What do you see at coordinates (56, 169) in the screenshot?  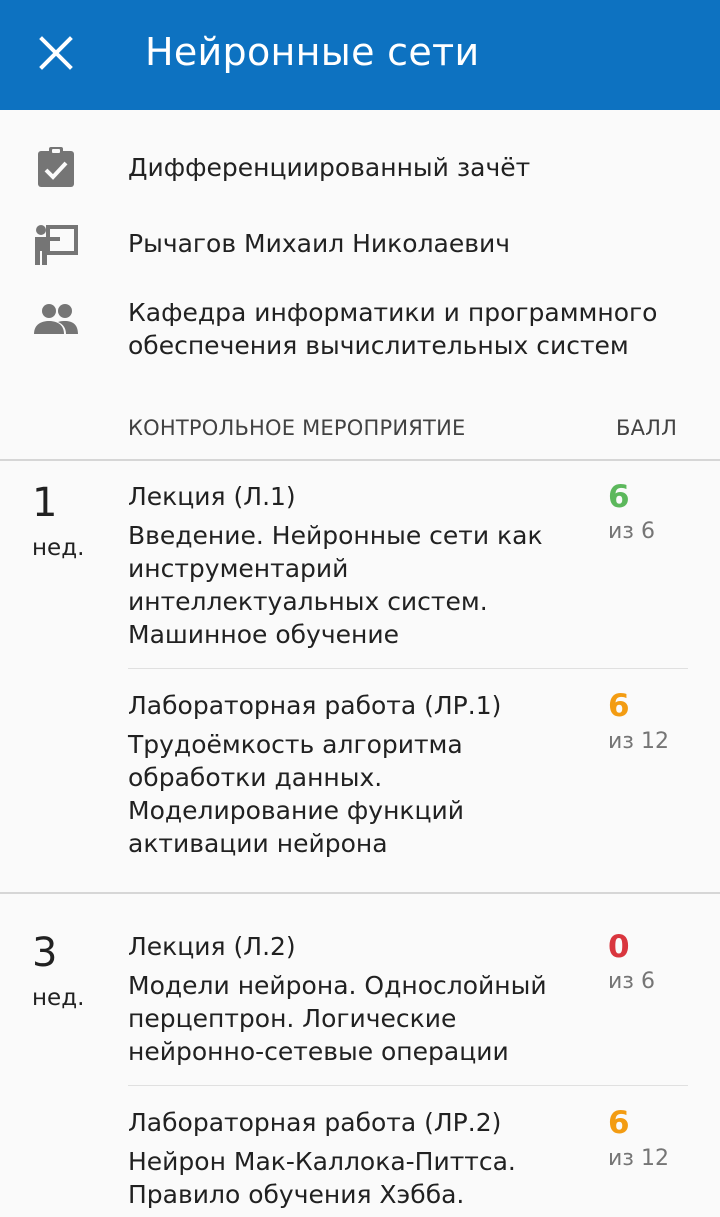 I see `clipboard-check-icon` at bounding box center [56, 169].